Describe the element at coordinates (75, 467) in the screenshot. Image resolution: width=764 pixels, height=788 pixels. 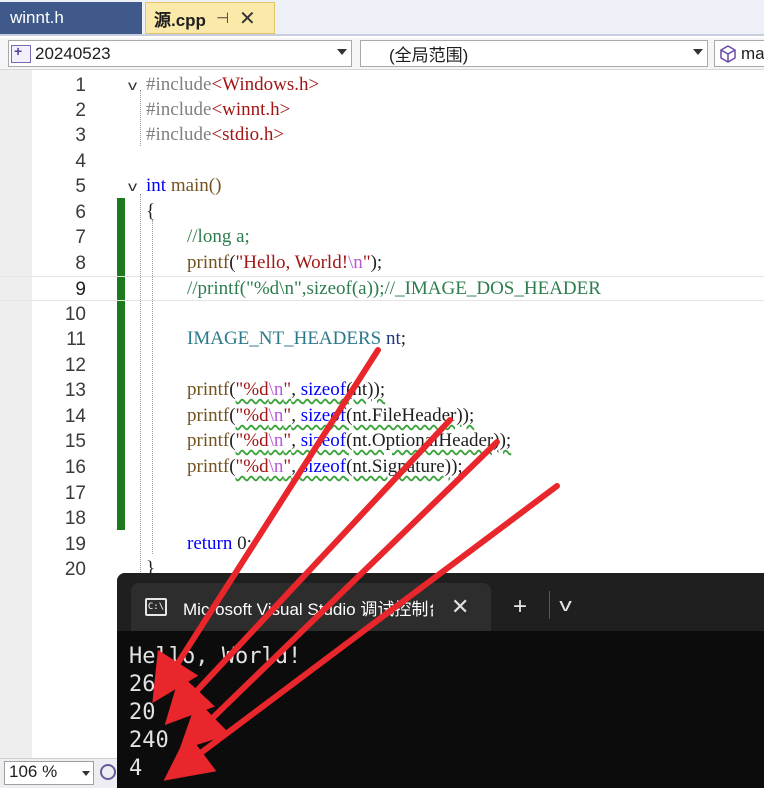
I see `line-number: 16` at that location.